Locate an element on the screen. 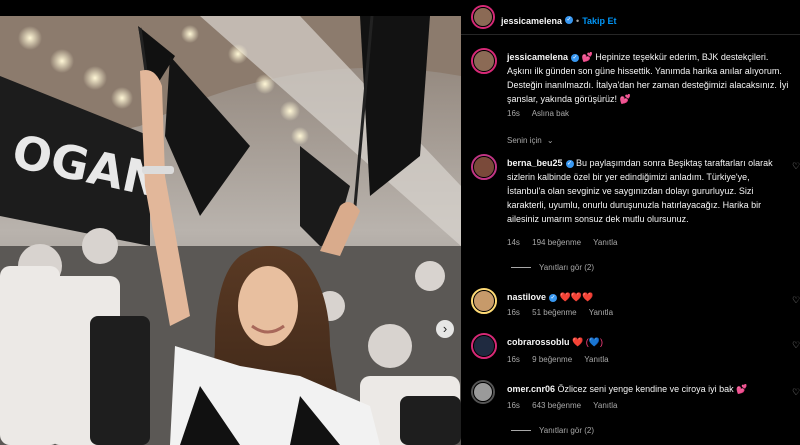 This screenshot has height=445, width=800. comment-likes: 51 beğenme is located at coordinates (554, 312).